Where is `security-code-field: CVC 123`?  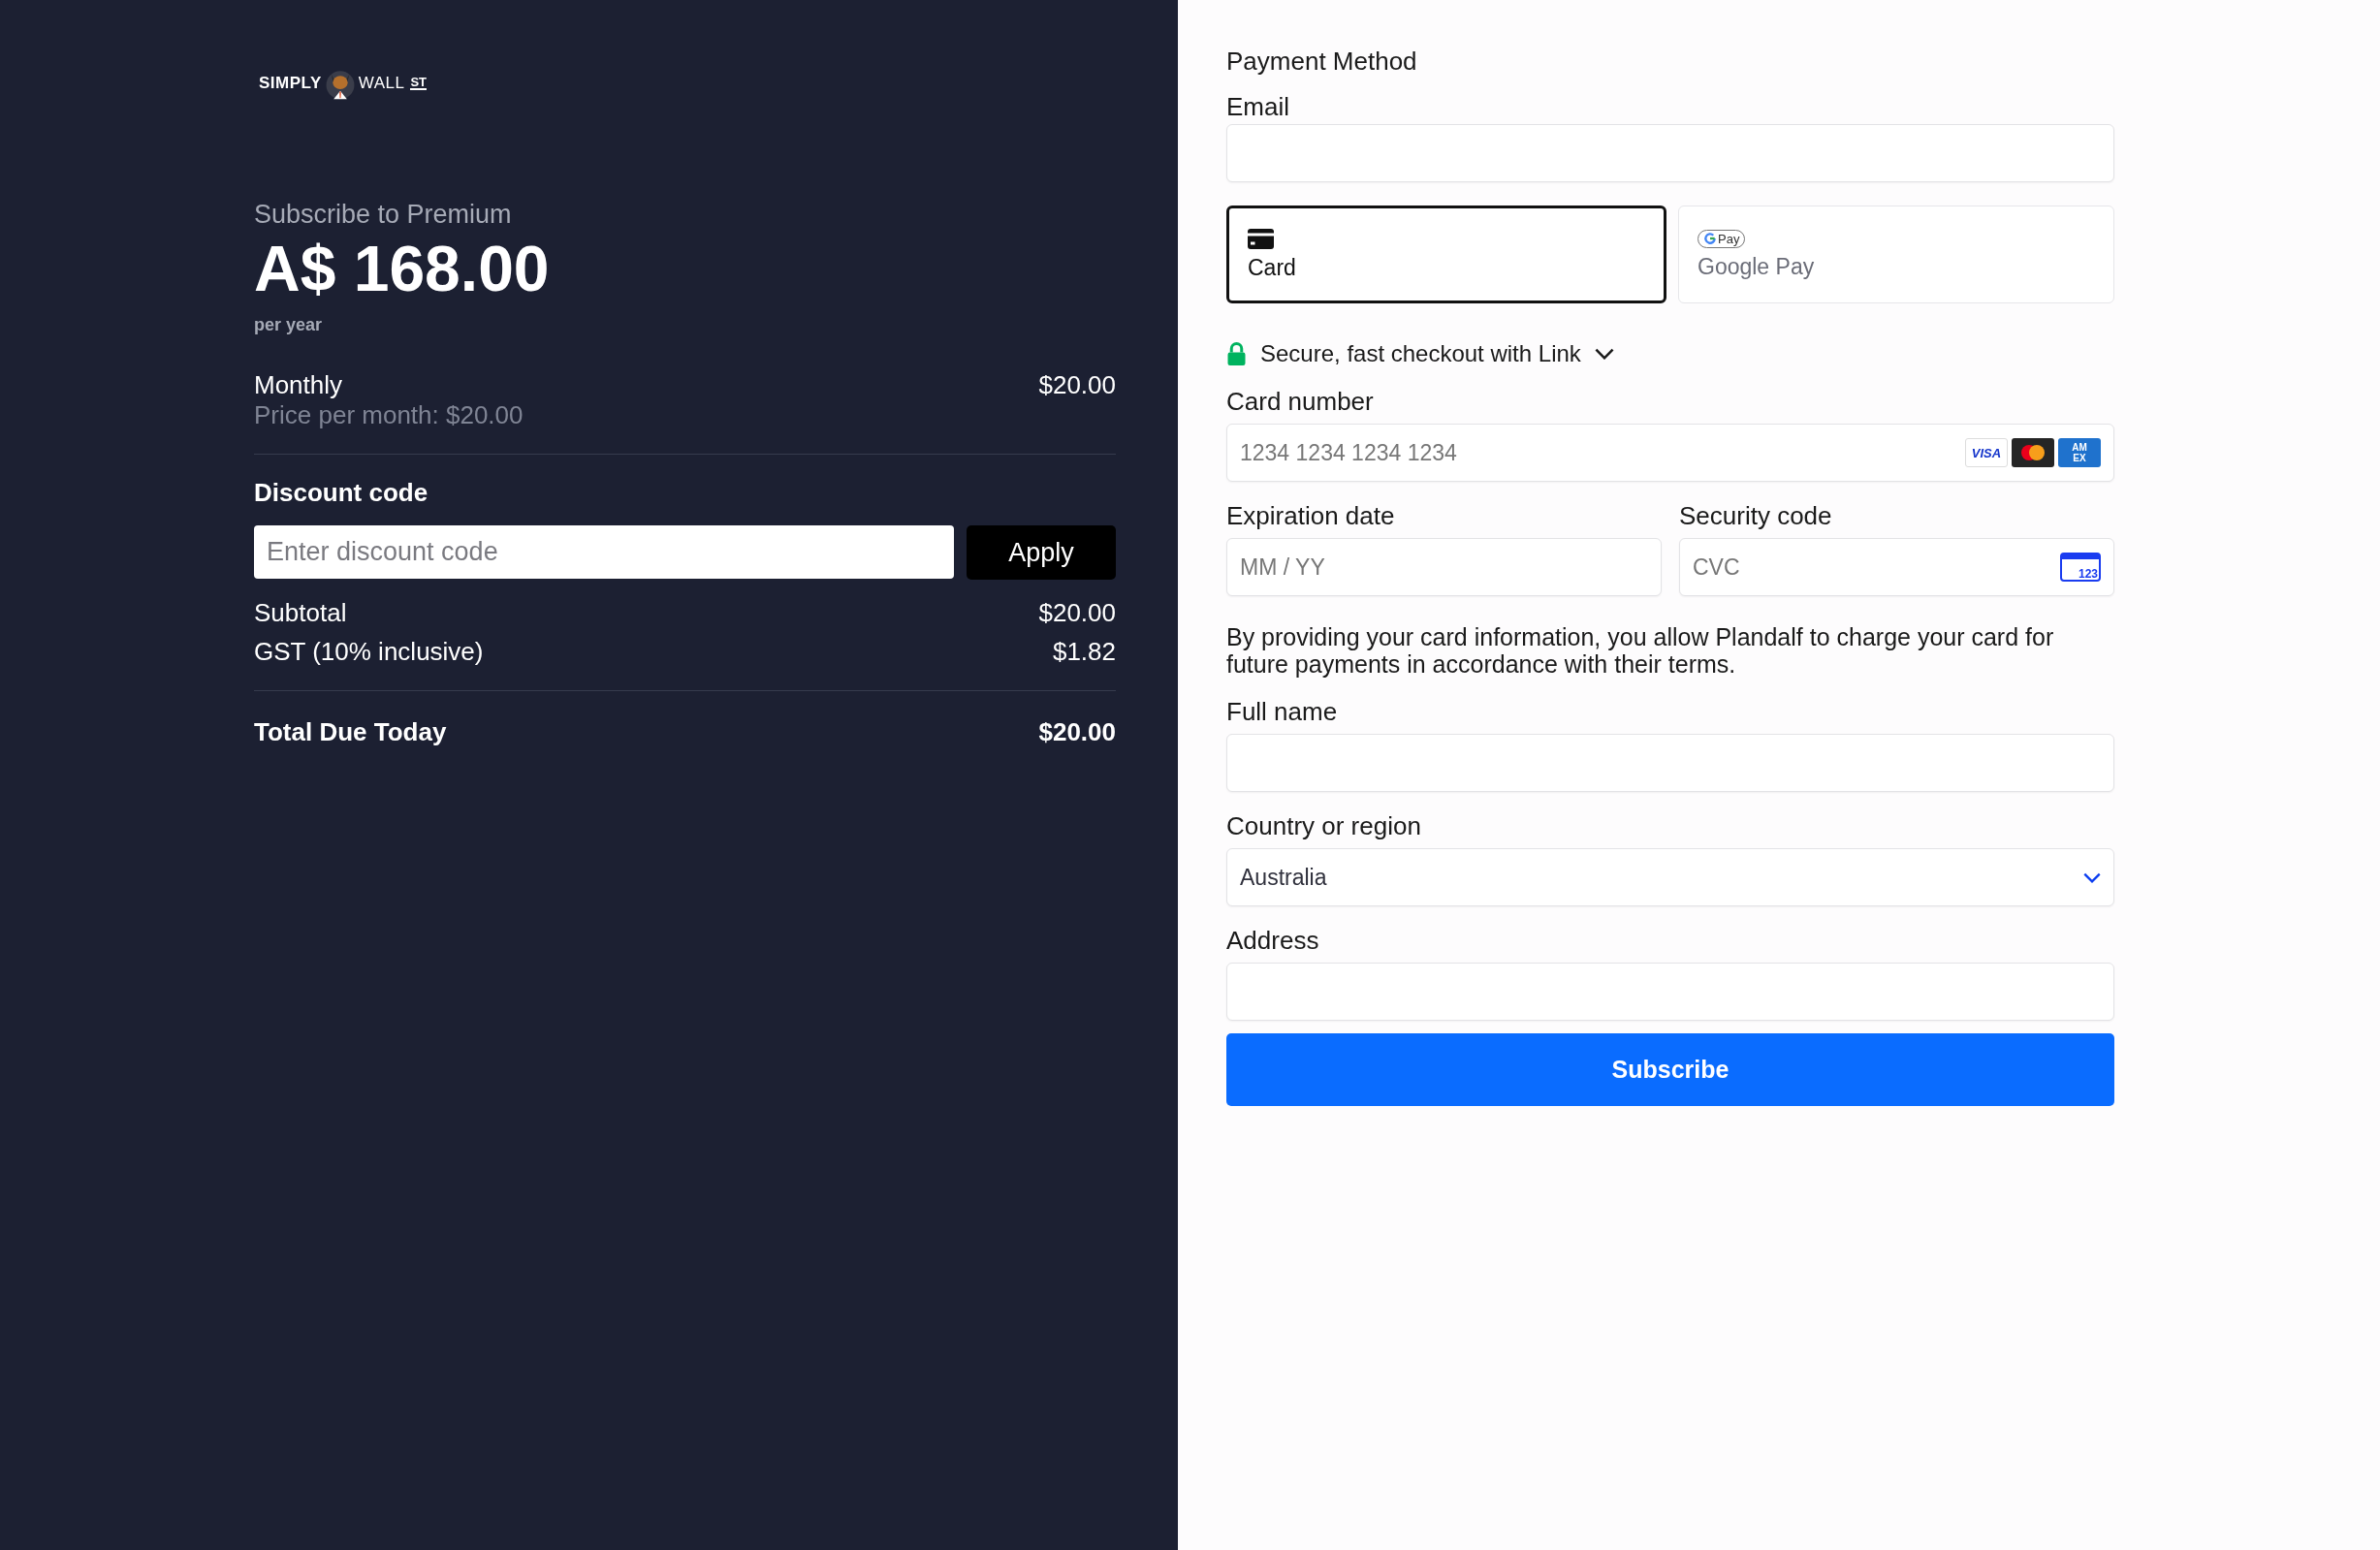 security-code-field: CVC 123 is located at coordinates (1897, 567).